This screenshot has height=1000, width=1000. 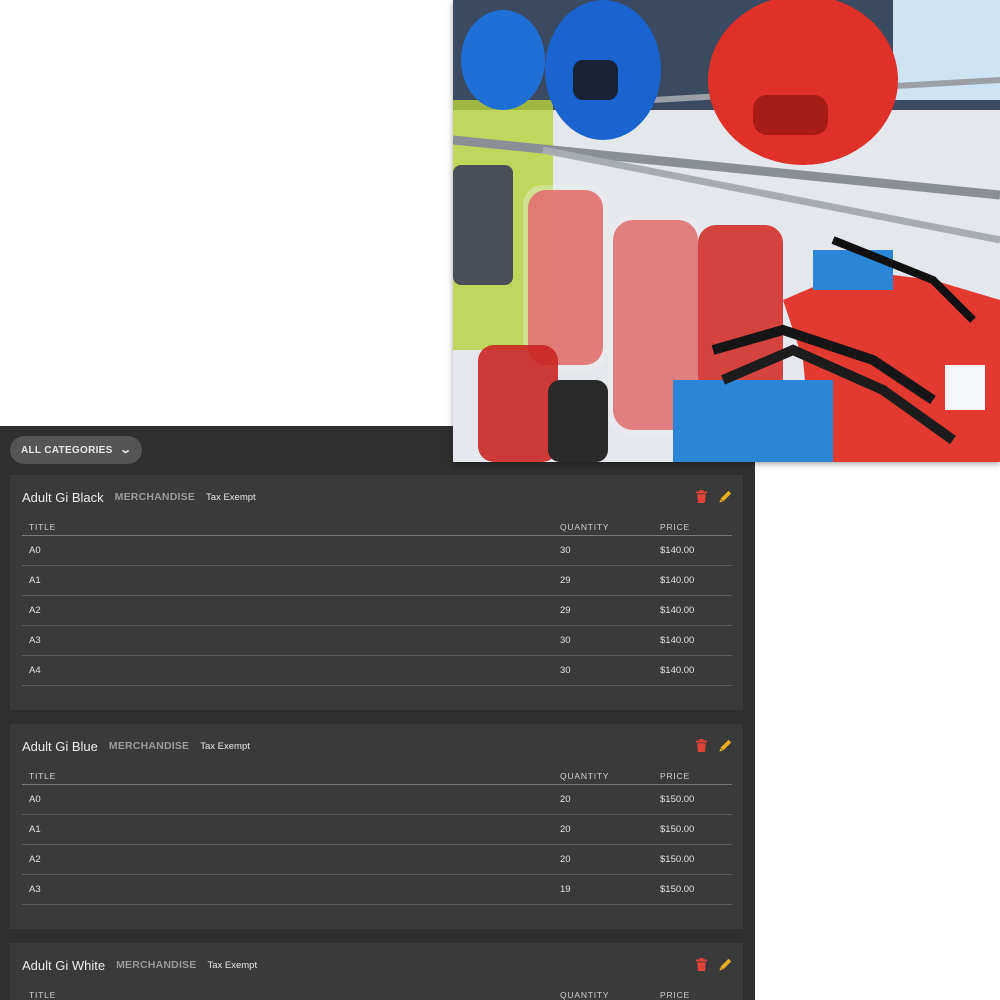 I want to click on table-row: A0 30 $140.00, so click(x=377, y=550).